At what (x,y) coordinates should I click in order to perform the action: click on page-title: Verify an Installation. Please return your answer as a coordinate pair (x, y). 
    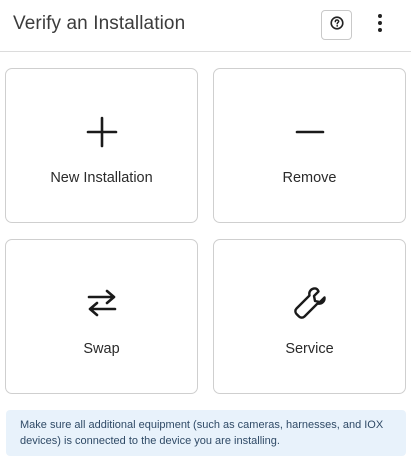
    Looking at the image, I should click on (99, 23).